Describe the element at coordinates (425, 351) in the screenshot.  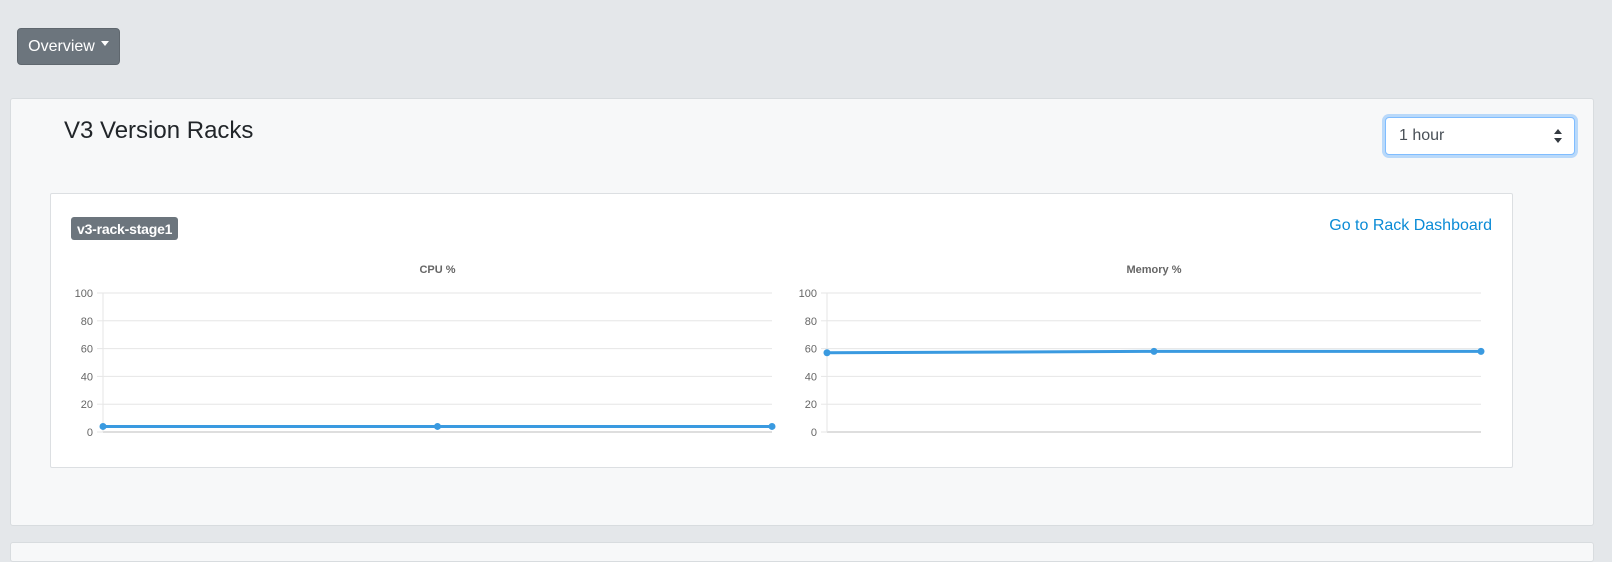
I see `cpu-chart-svg: CPU % 0 20 40 60 80 100` at that location.